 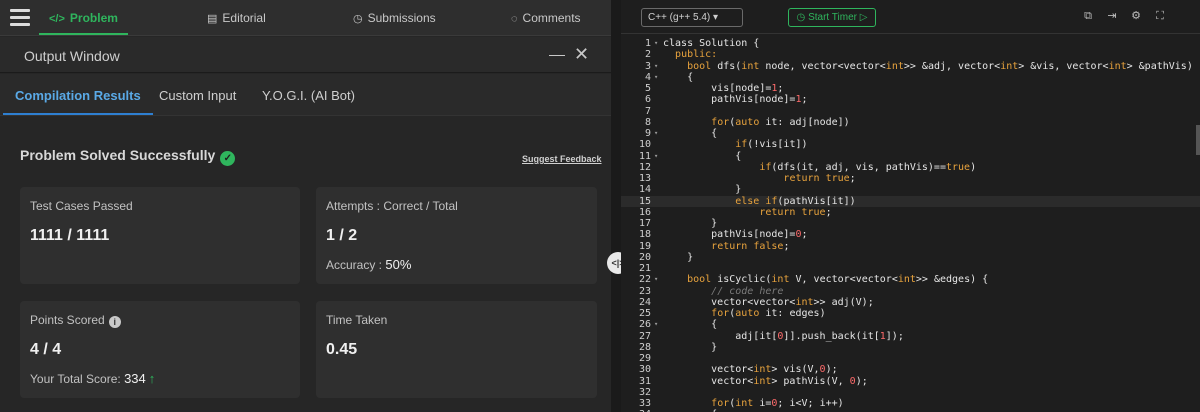 I want to click on code-line: 14 }, so click(x=910, y=189).